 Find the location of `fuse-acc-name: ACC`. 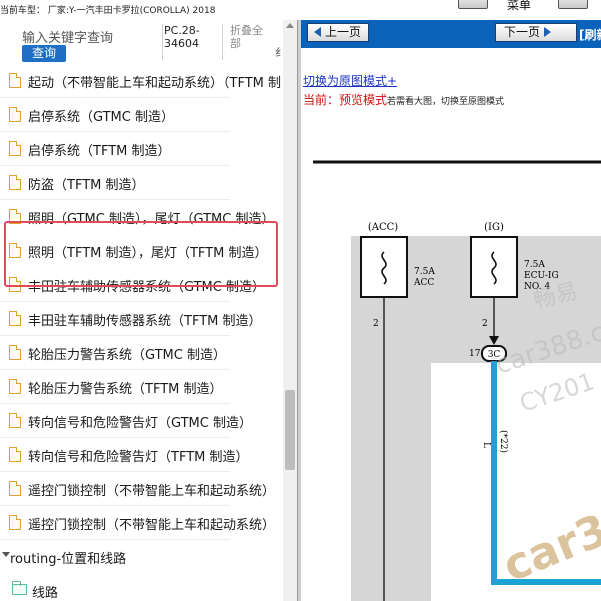

fuse-acc-name: ACC is located at coordinates (423, 283).